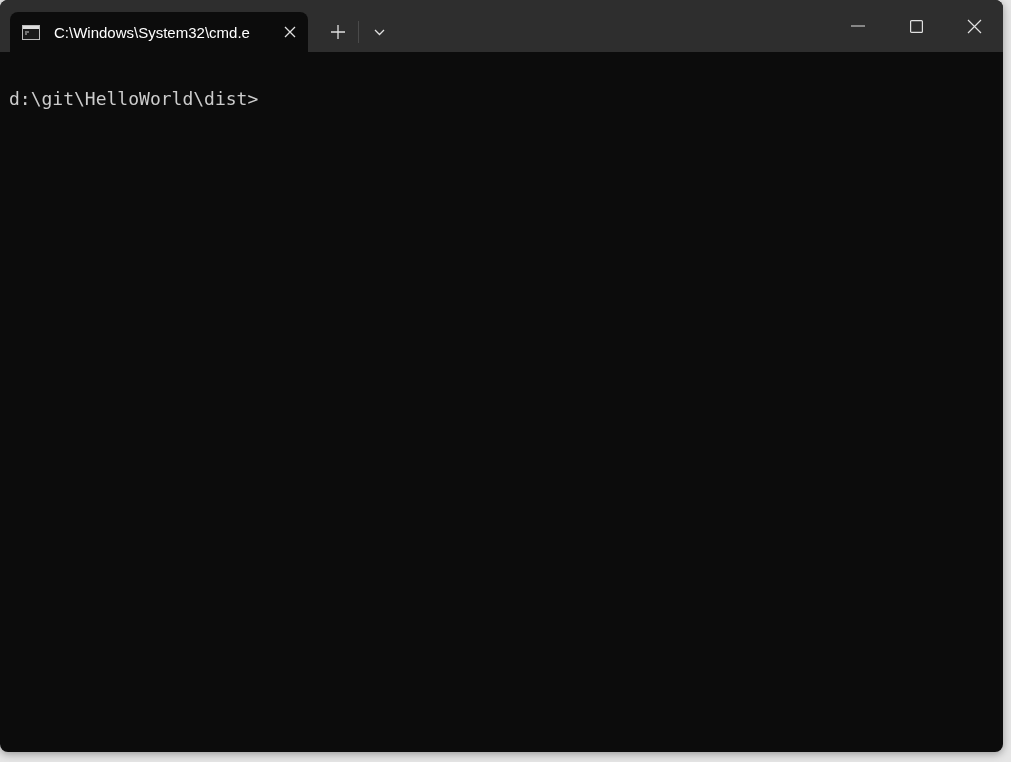 The width and height of the screenshot is (1011, 762). Describe the element at coordinates (379, 32) in the screenshot. I see `chevron-down-icon` at that location.